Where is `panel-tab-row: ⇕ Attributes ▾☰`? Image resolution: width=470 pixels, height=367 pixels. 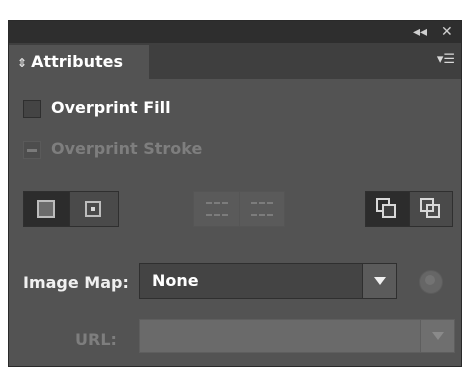
panel-tab-row: ⇕ Attributes ▾☰ is located at coordinates (235, 61).